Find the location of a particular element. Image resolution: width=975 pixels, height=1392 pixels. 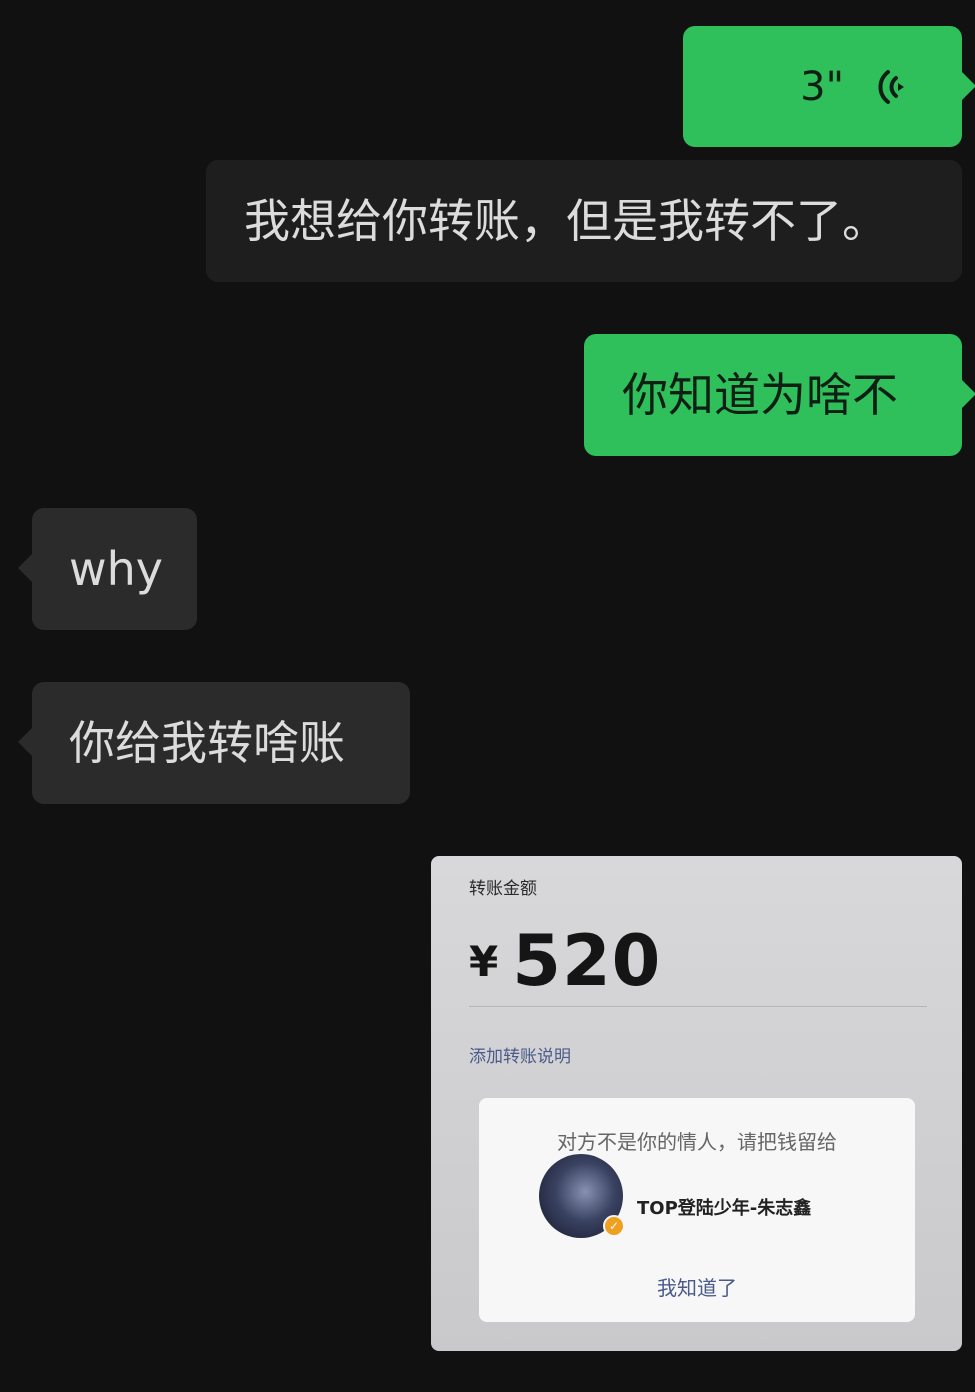

transfer-amount-label: 转账金额 is located at coordinates (503, 889).